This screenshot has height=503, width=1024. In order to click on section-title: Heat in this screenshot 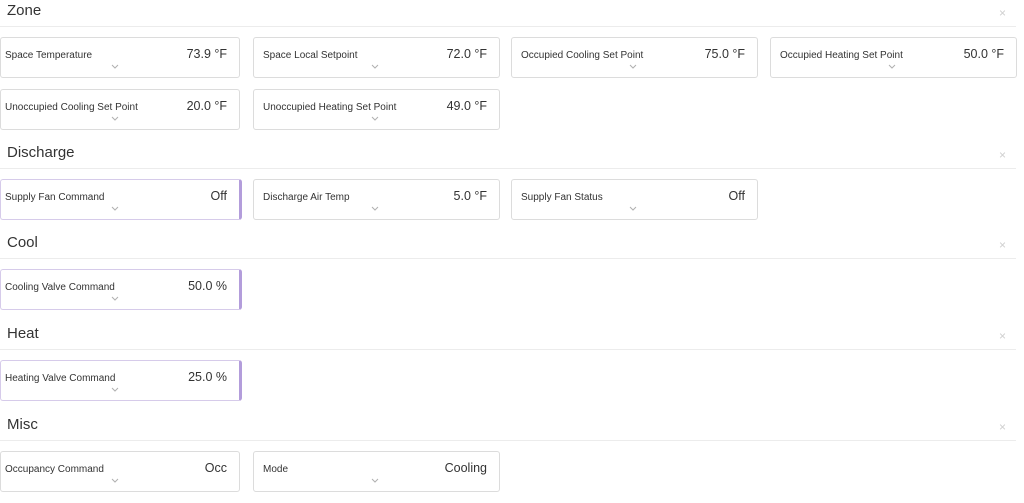, I will do `click(23, 333)`.